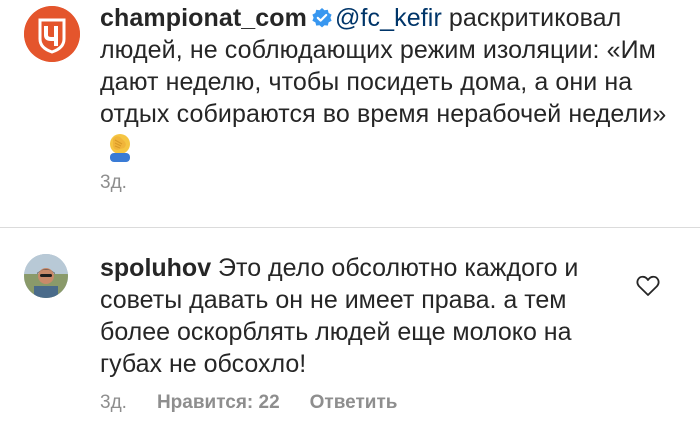 This screenshot has height=434, width=700. What do you see at coordinates (388, 18) in the screenshot?
I see `mention-link: @fc_kefir` at bounding box center [388, 18].